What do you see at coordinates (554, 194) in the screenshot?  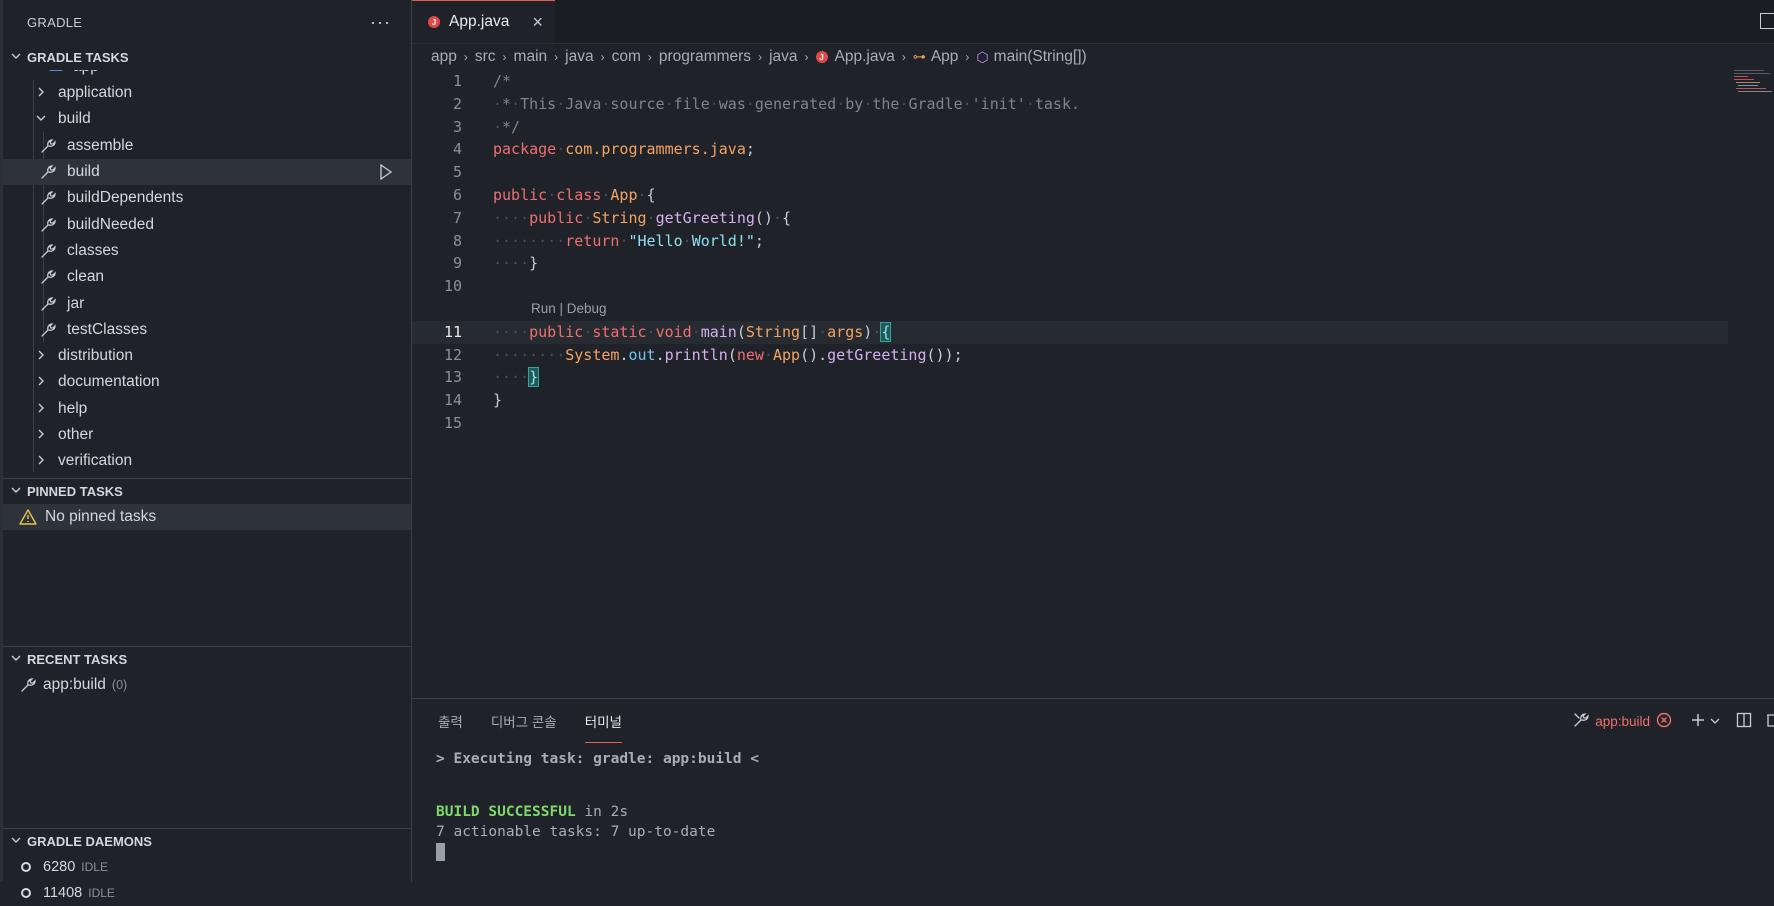 I see `code-line: 6 public·class·App·{` at bounding box center [554, 194].